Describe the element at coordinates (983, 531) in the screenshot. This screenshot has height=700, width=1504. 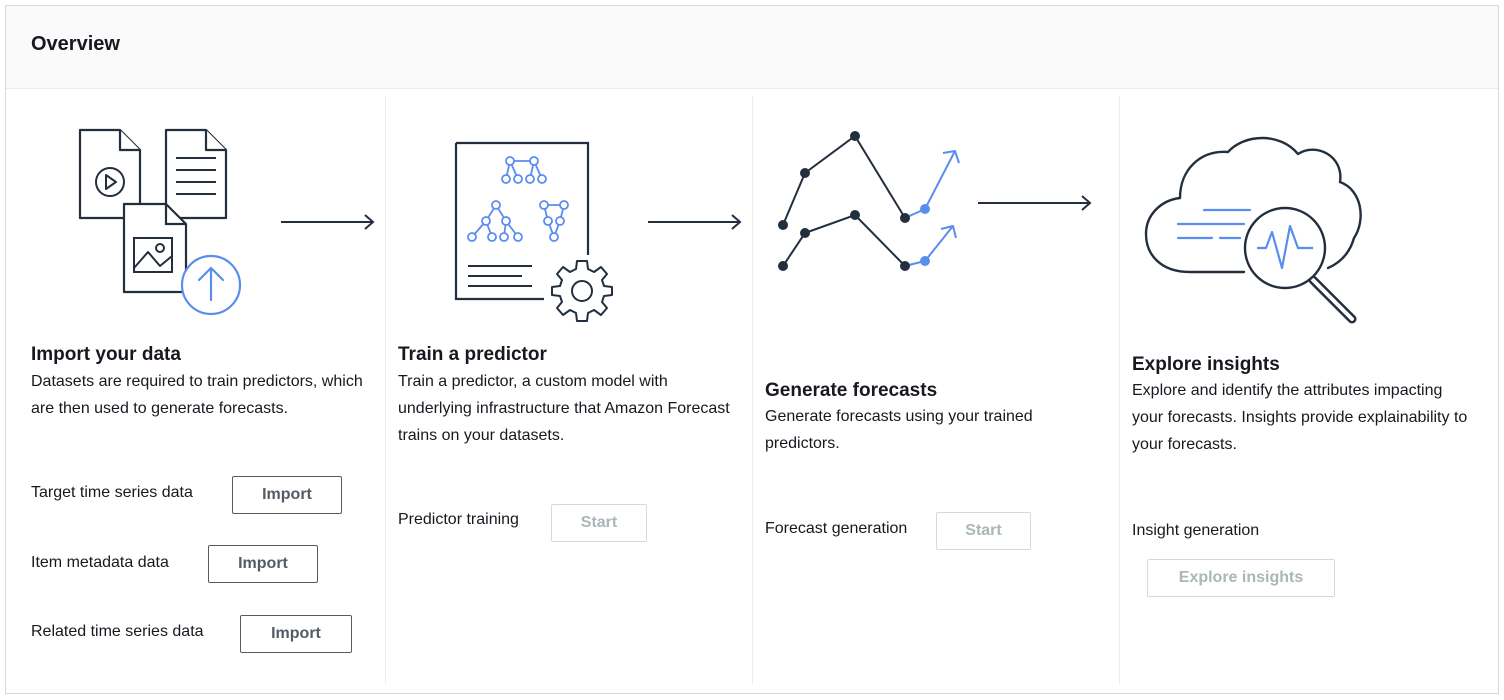
I see `start-forecast-generation-button: Start` at that location.